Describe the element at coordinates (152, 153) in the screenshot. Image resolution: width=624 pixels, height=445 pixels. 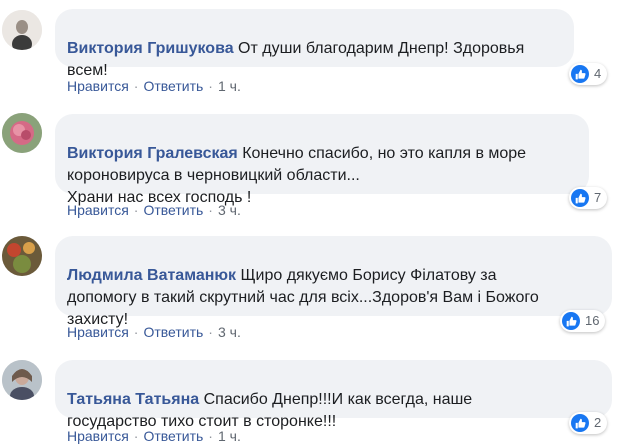
I see `comment-author: Виктория Гралевская` at that location.